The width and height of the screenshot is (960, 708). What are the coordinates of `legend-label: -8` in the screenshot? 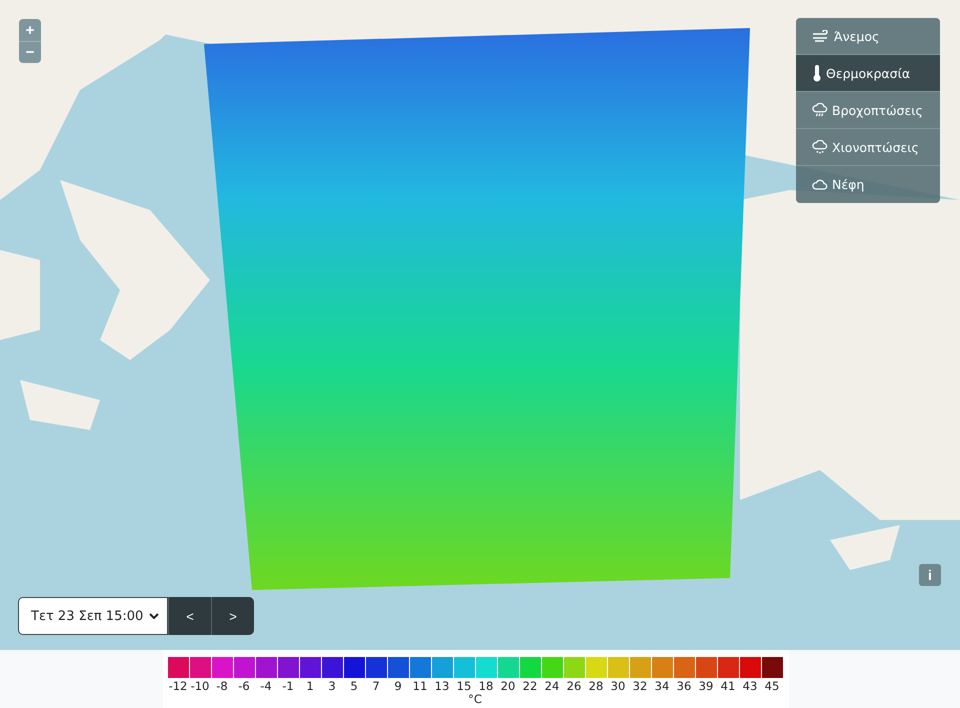 It's located at (222, 686).